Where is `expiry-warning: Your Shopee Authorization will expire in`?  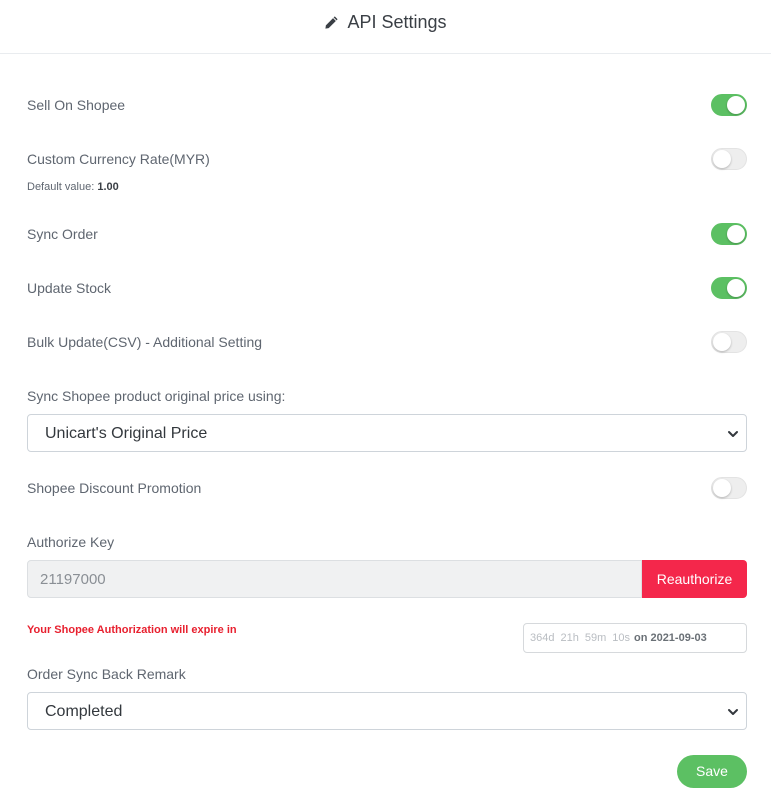
expiry-warning: Your Shopee Authorization will expire in is located at coordinates (132, 630).